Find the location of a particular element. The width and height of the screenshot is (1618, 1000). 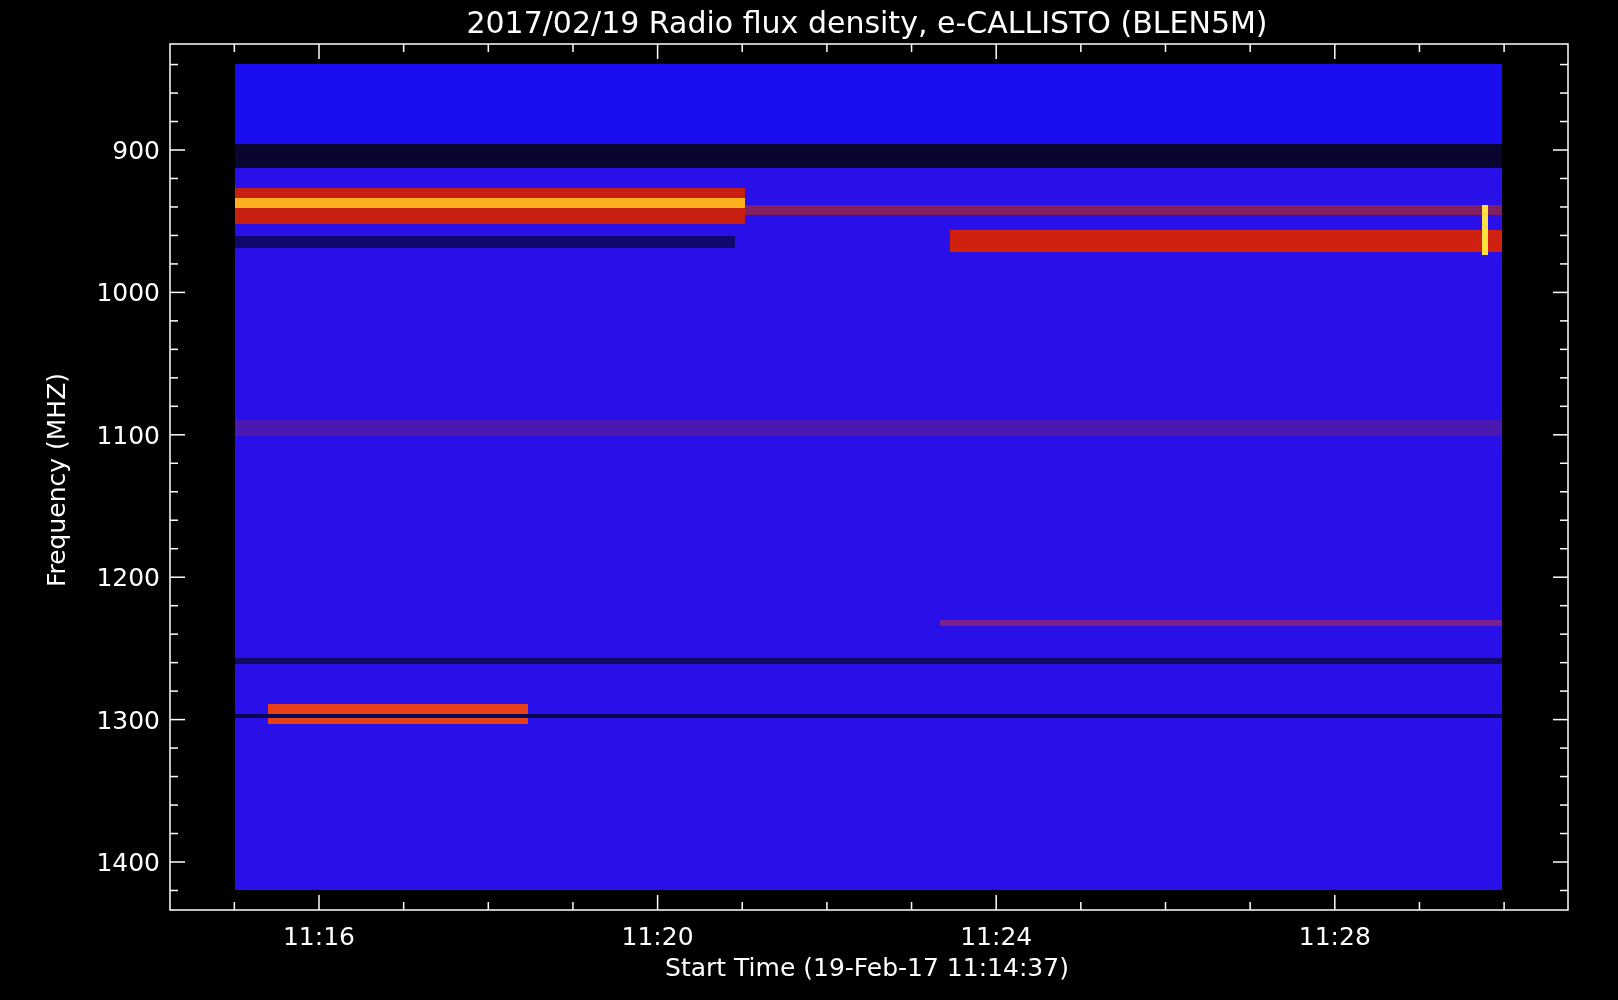

tick-label: 1000 is located at coordinates (128, 293).